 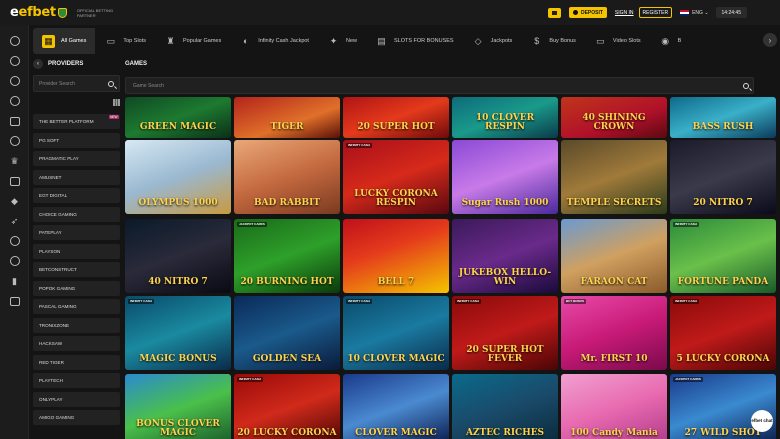 I want to click on provider-item: EGT DIGITAL, so click(x=76, y=195).